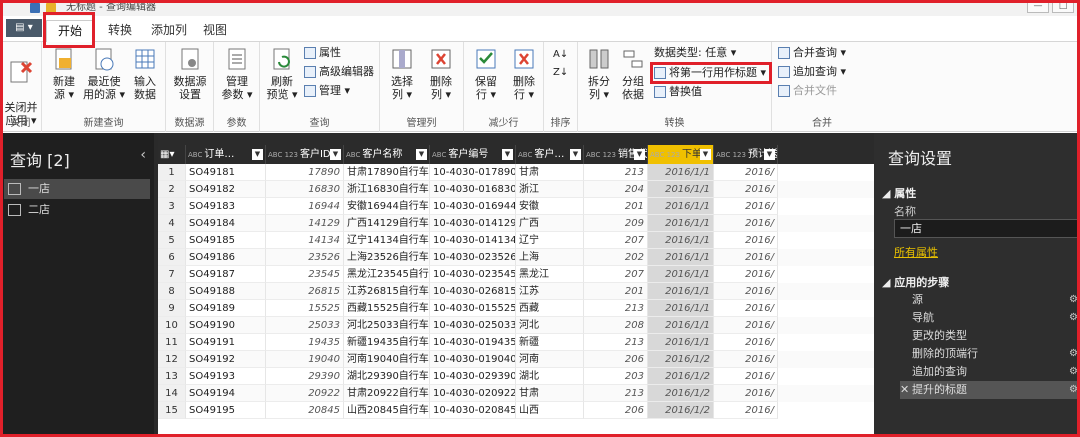  I want to click on table-cell: 西藏, so click(550, 308).